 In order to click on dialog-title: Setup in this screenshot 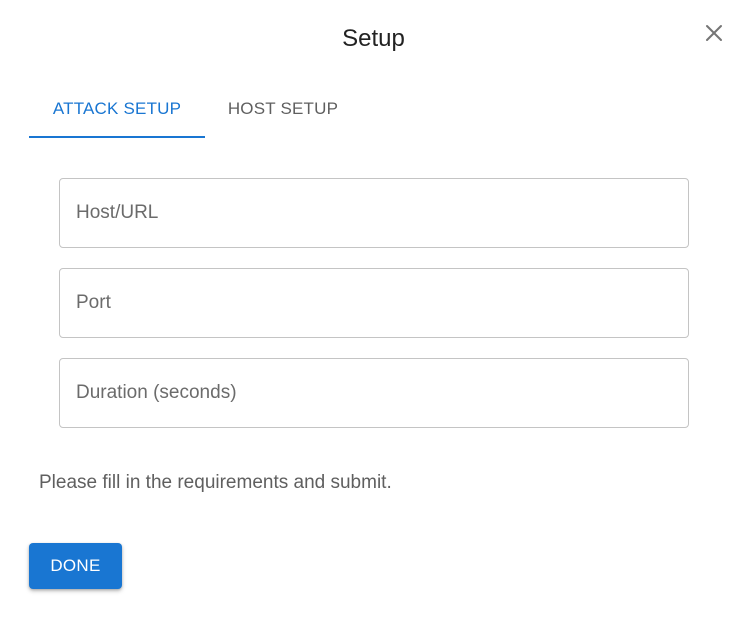, I will do `click(373, 38)`.